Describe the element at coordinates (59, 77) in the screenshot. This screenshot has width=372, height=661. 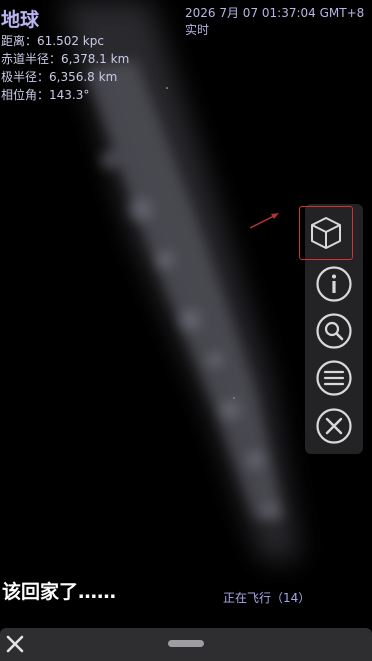
I see `polar-radius-line: 极半径：6,356.8 km` at that location.